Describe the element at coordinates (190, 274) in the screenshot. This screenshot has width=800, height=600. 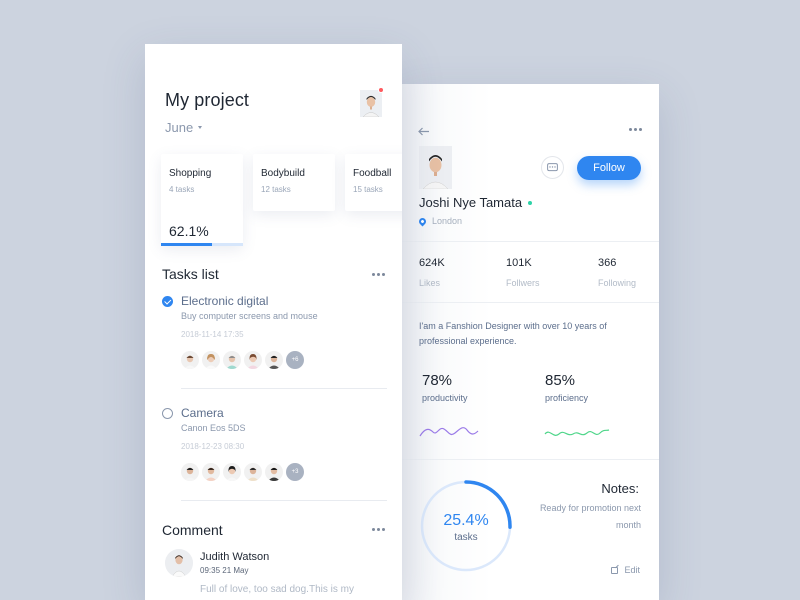
I see `tasks-list-title: Tasks list` at that location.